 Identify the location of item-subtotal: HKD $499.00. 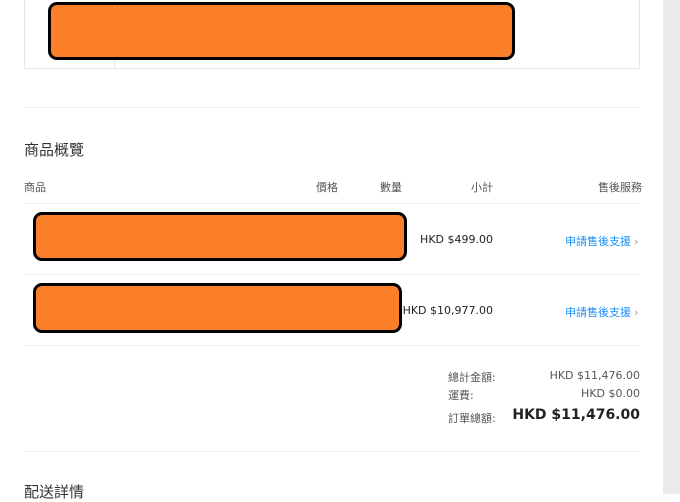
(456, 239).